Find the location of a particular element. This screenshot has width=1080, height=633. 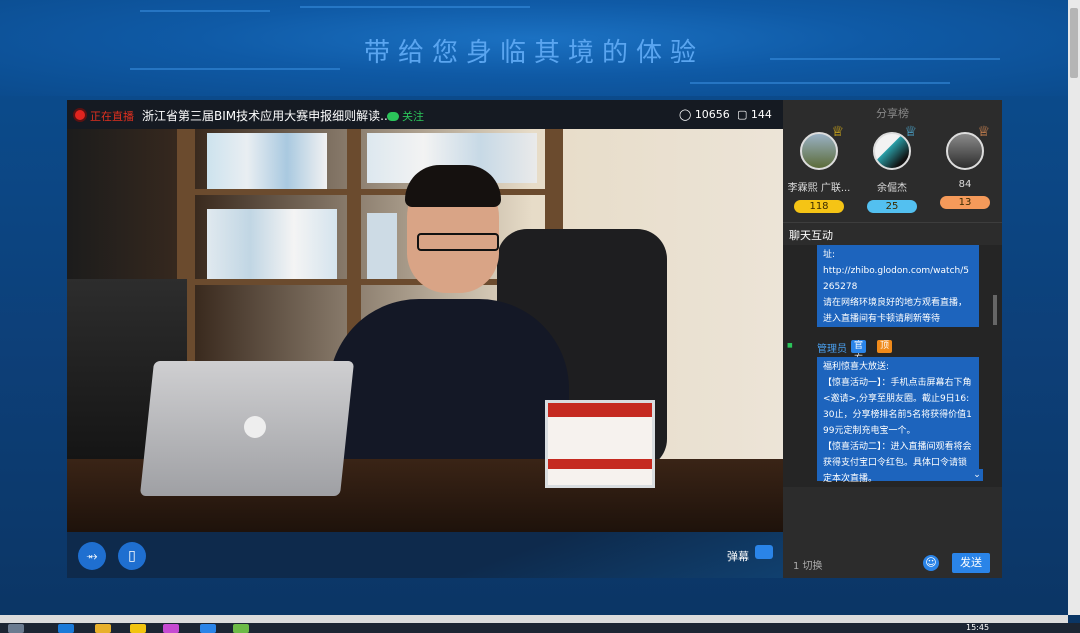

chat-title: 聊天互动 is located at coordinates (811, 235).